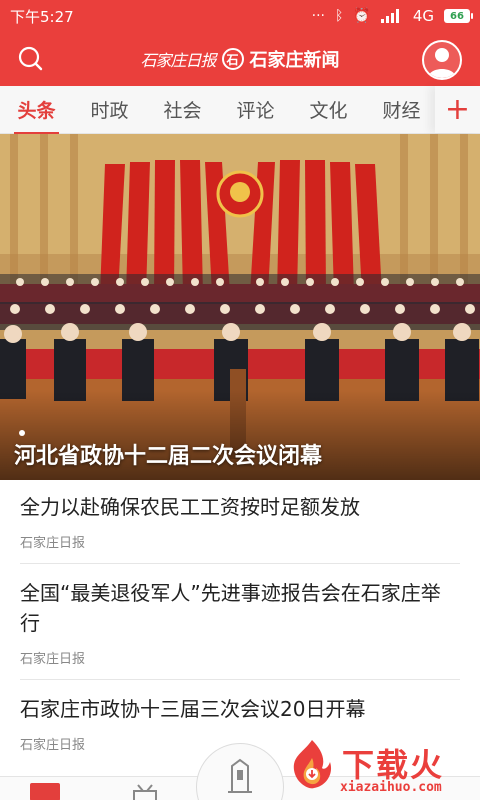 This screenshot has height=800, width=480. I want to click on tab-politics: 时政, so click(109, 109).